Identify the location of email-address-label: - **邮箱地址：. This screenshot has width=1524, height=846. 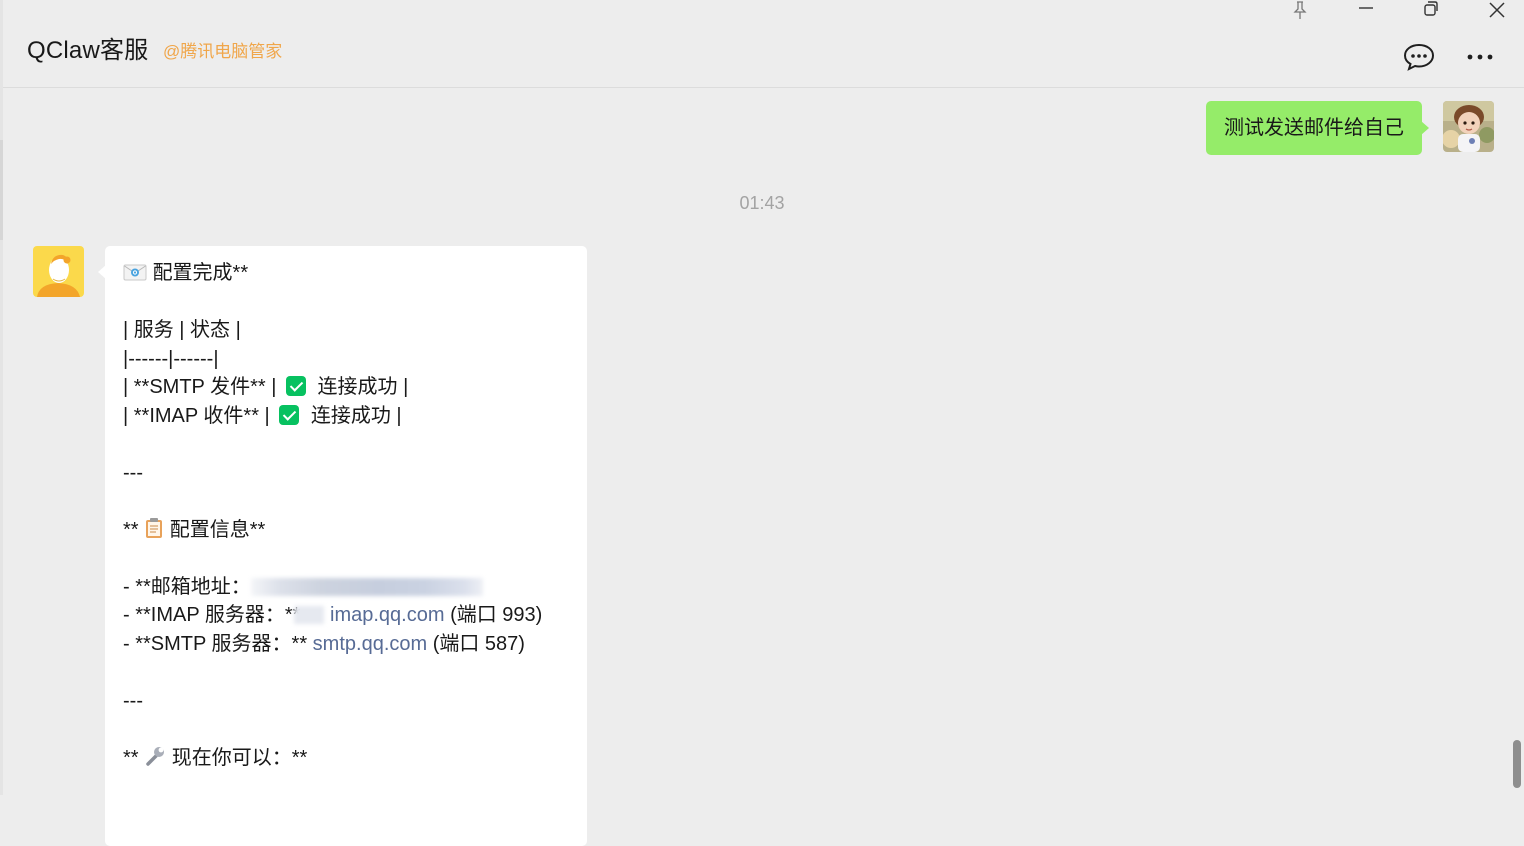
(187, 586).